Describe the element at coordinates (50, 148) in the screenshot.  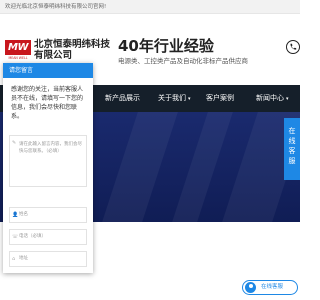
I see `message-placeholder: 请在此输入留言内容，我们会尽快与您联系。（必填）` at that location.